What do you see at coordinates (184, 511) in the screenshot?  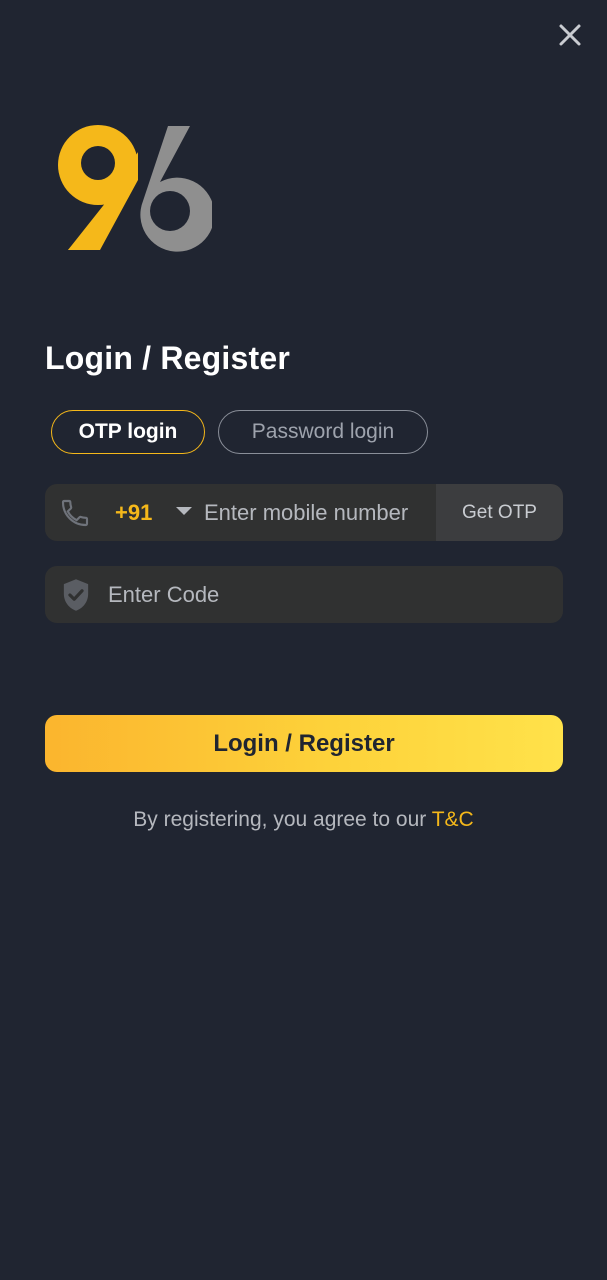 I see `caret-down-icon` at bounding box center [184, 511].